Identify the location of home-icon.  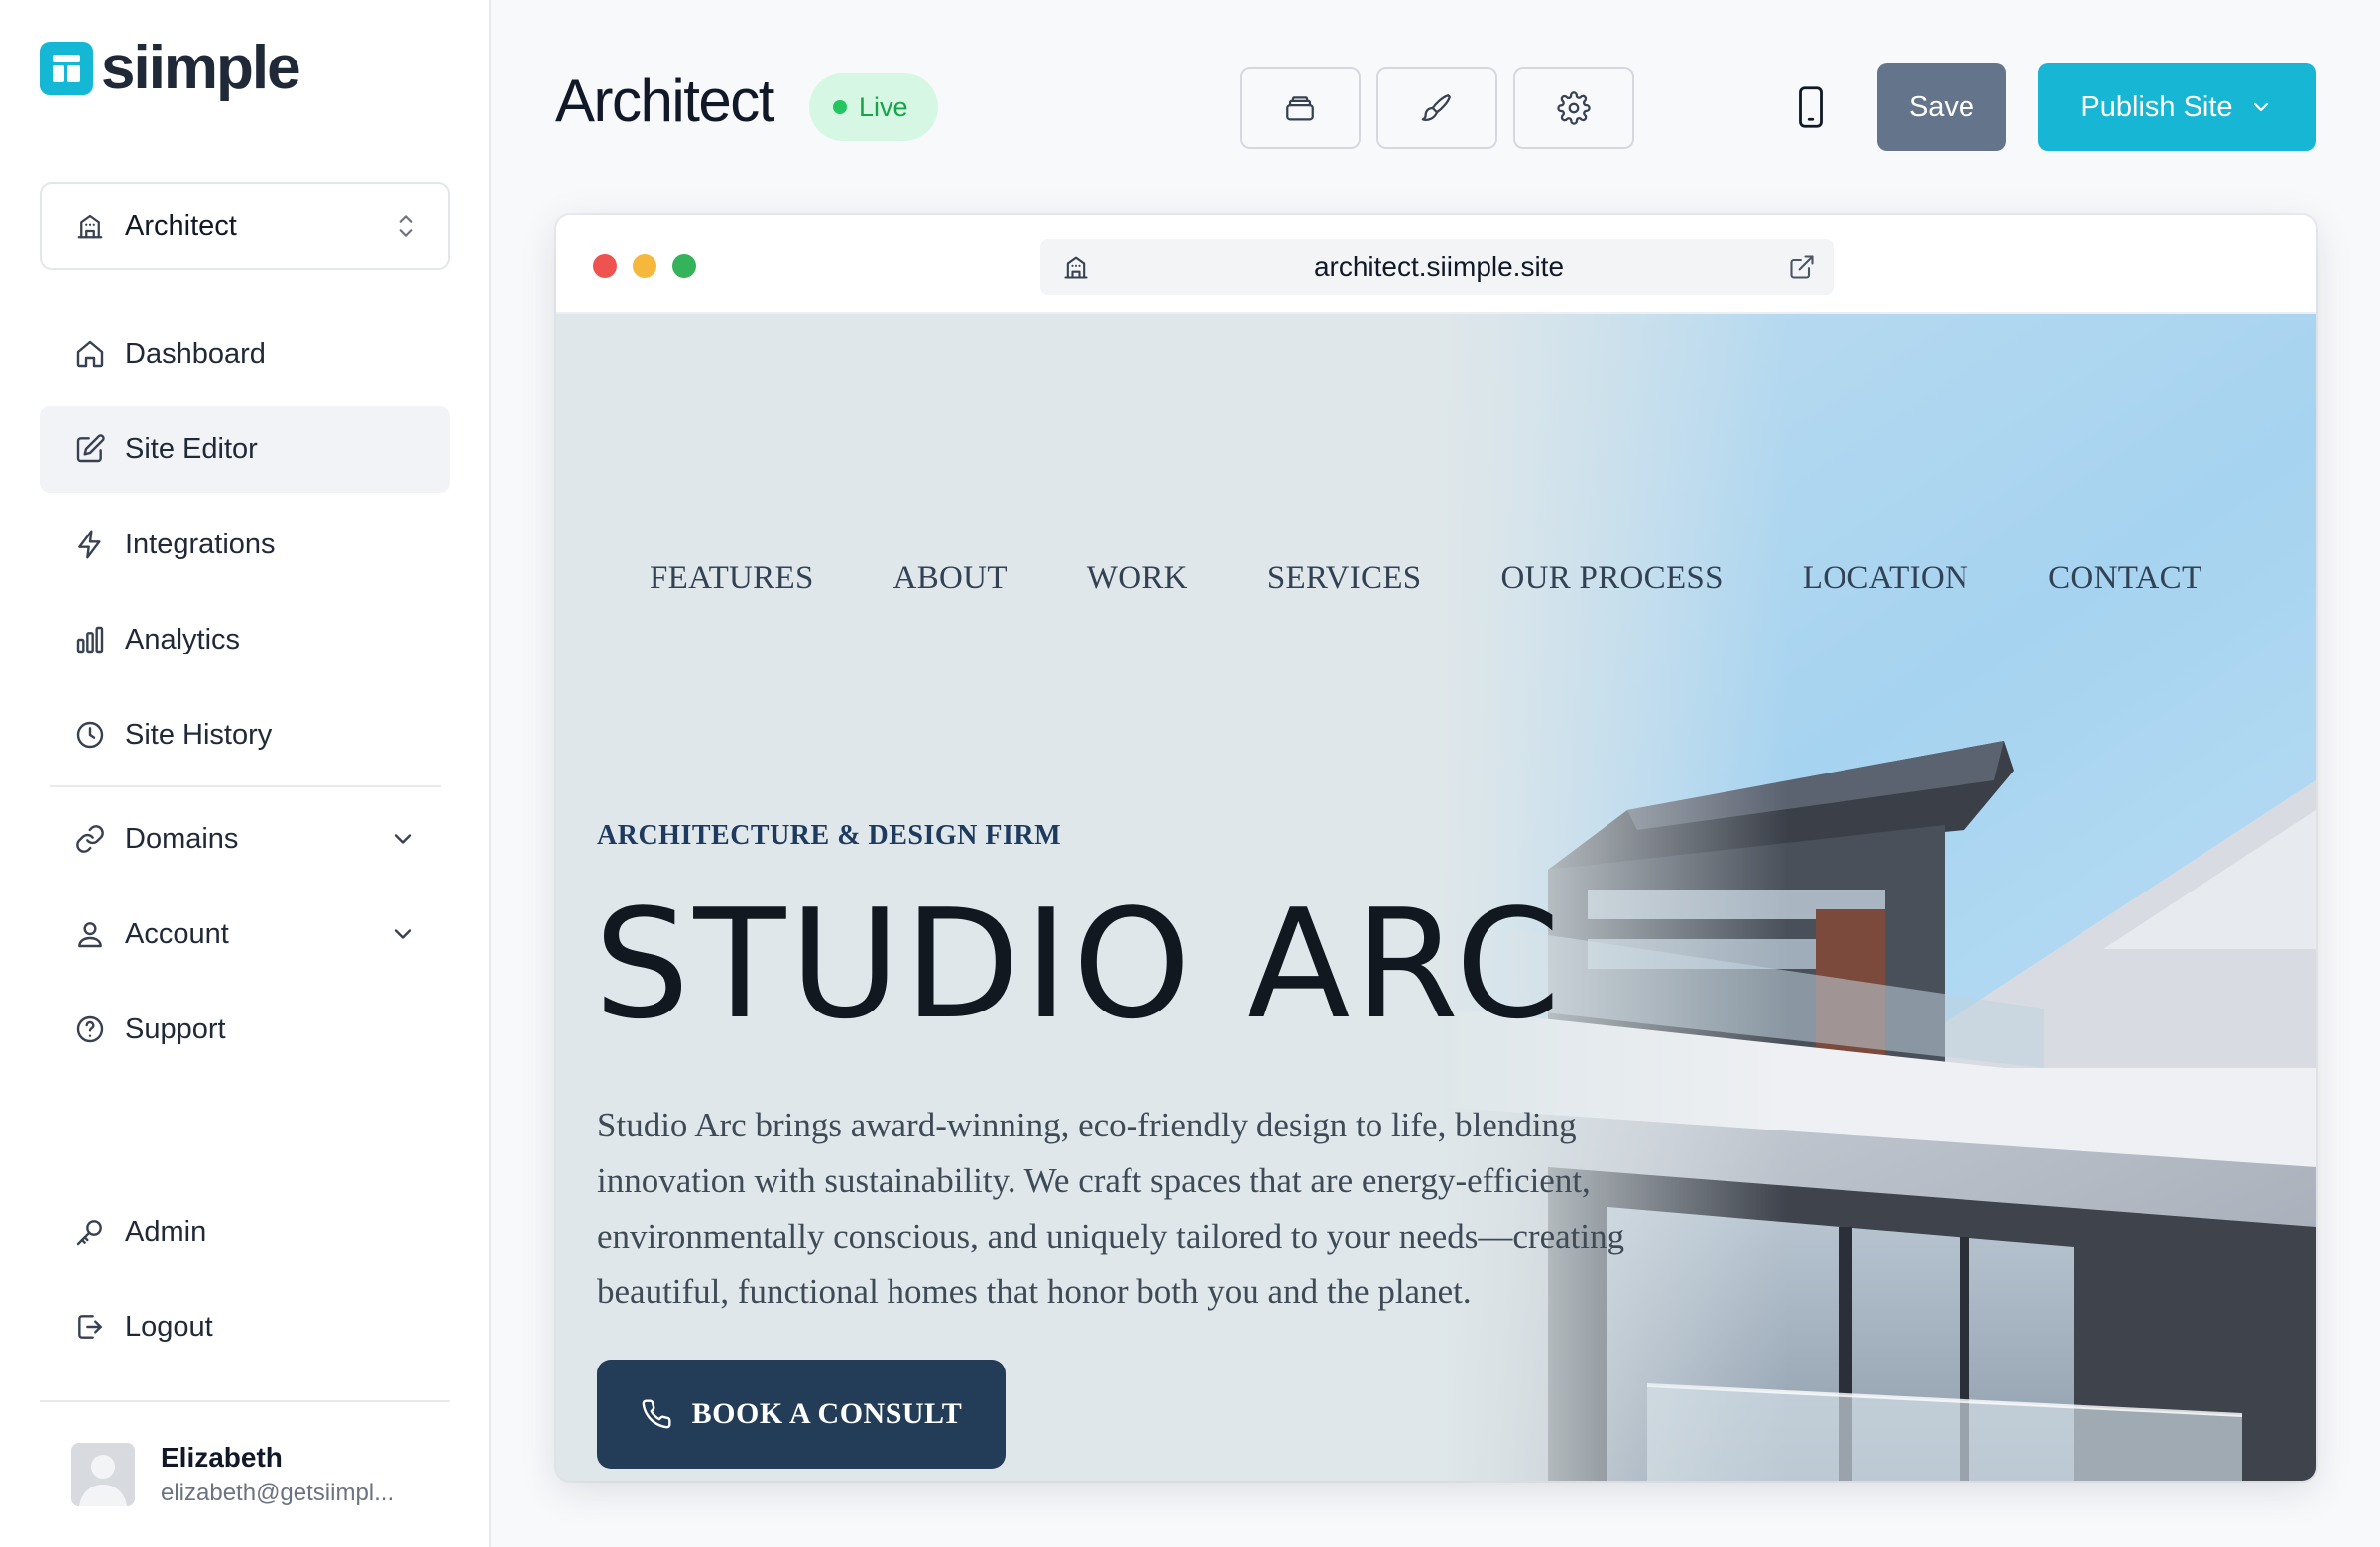
(90, 354).